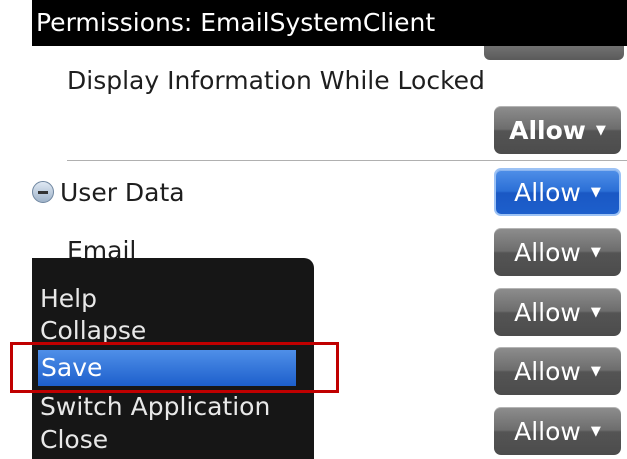  I want to click on section-divider, so click(347, 160).